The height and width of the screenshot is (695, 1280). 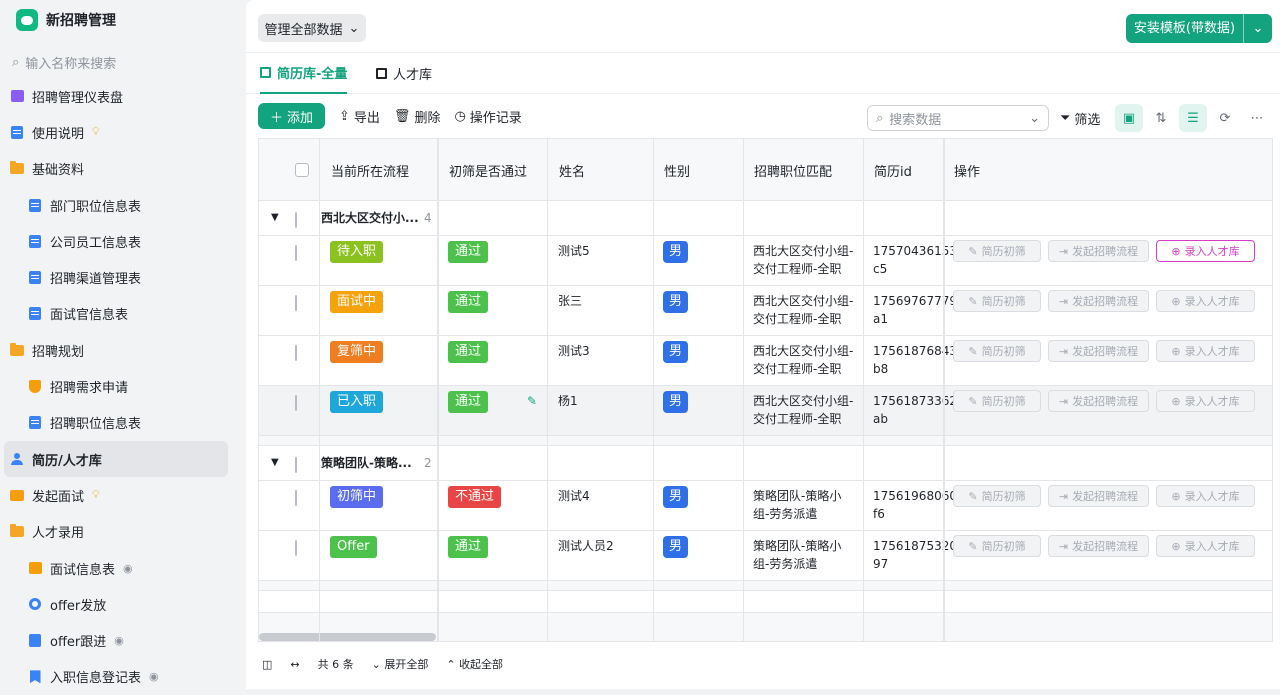 I want to click on group-count: 2, so click(x=428, y=463).